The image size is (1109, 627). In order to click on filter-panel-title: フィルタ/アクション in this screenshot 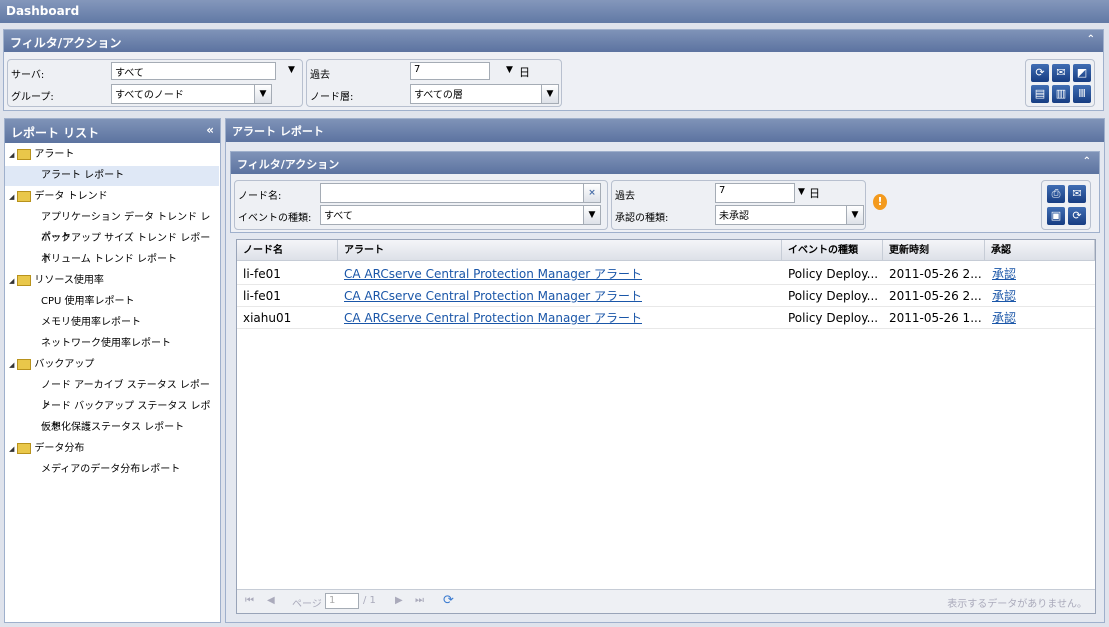, I will do `click(66, 43)`.